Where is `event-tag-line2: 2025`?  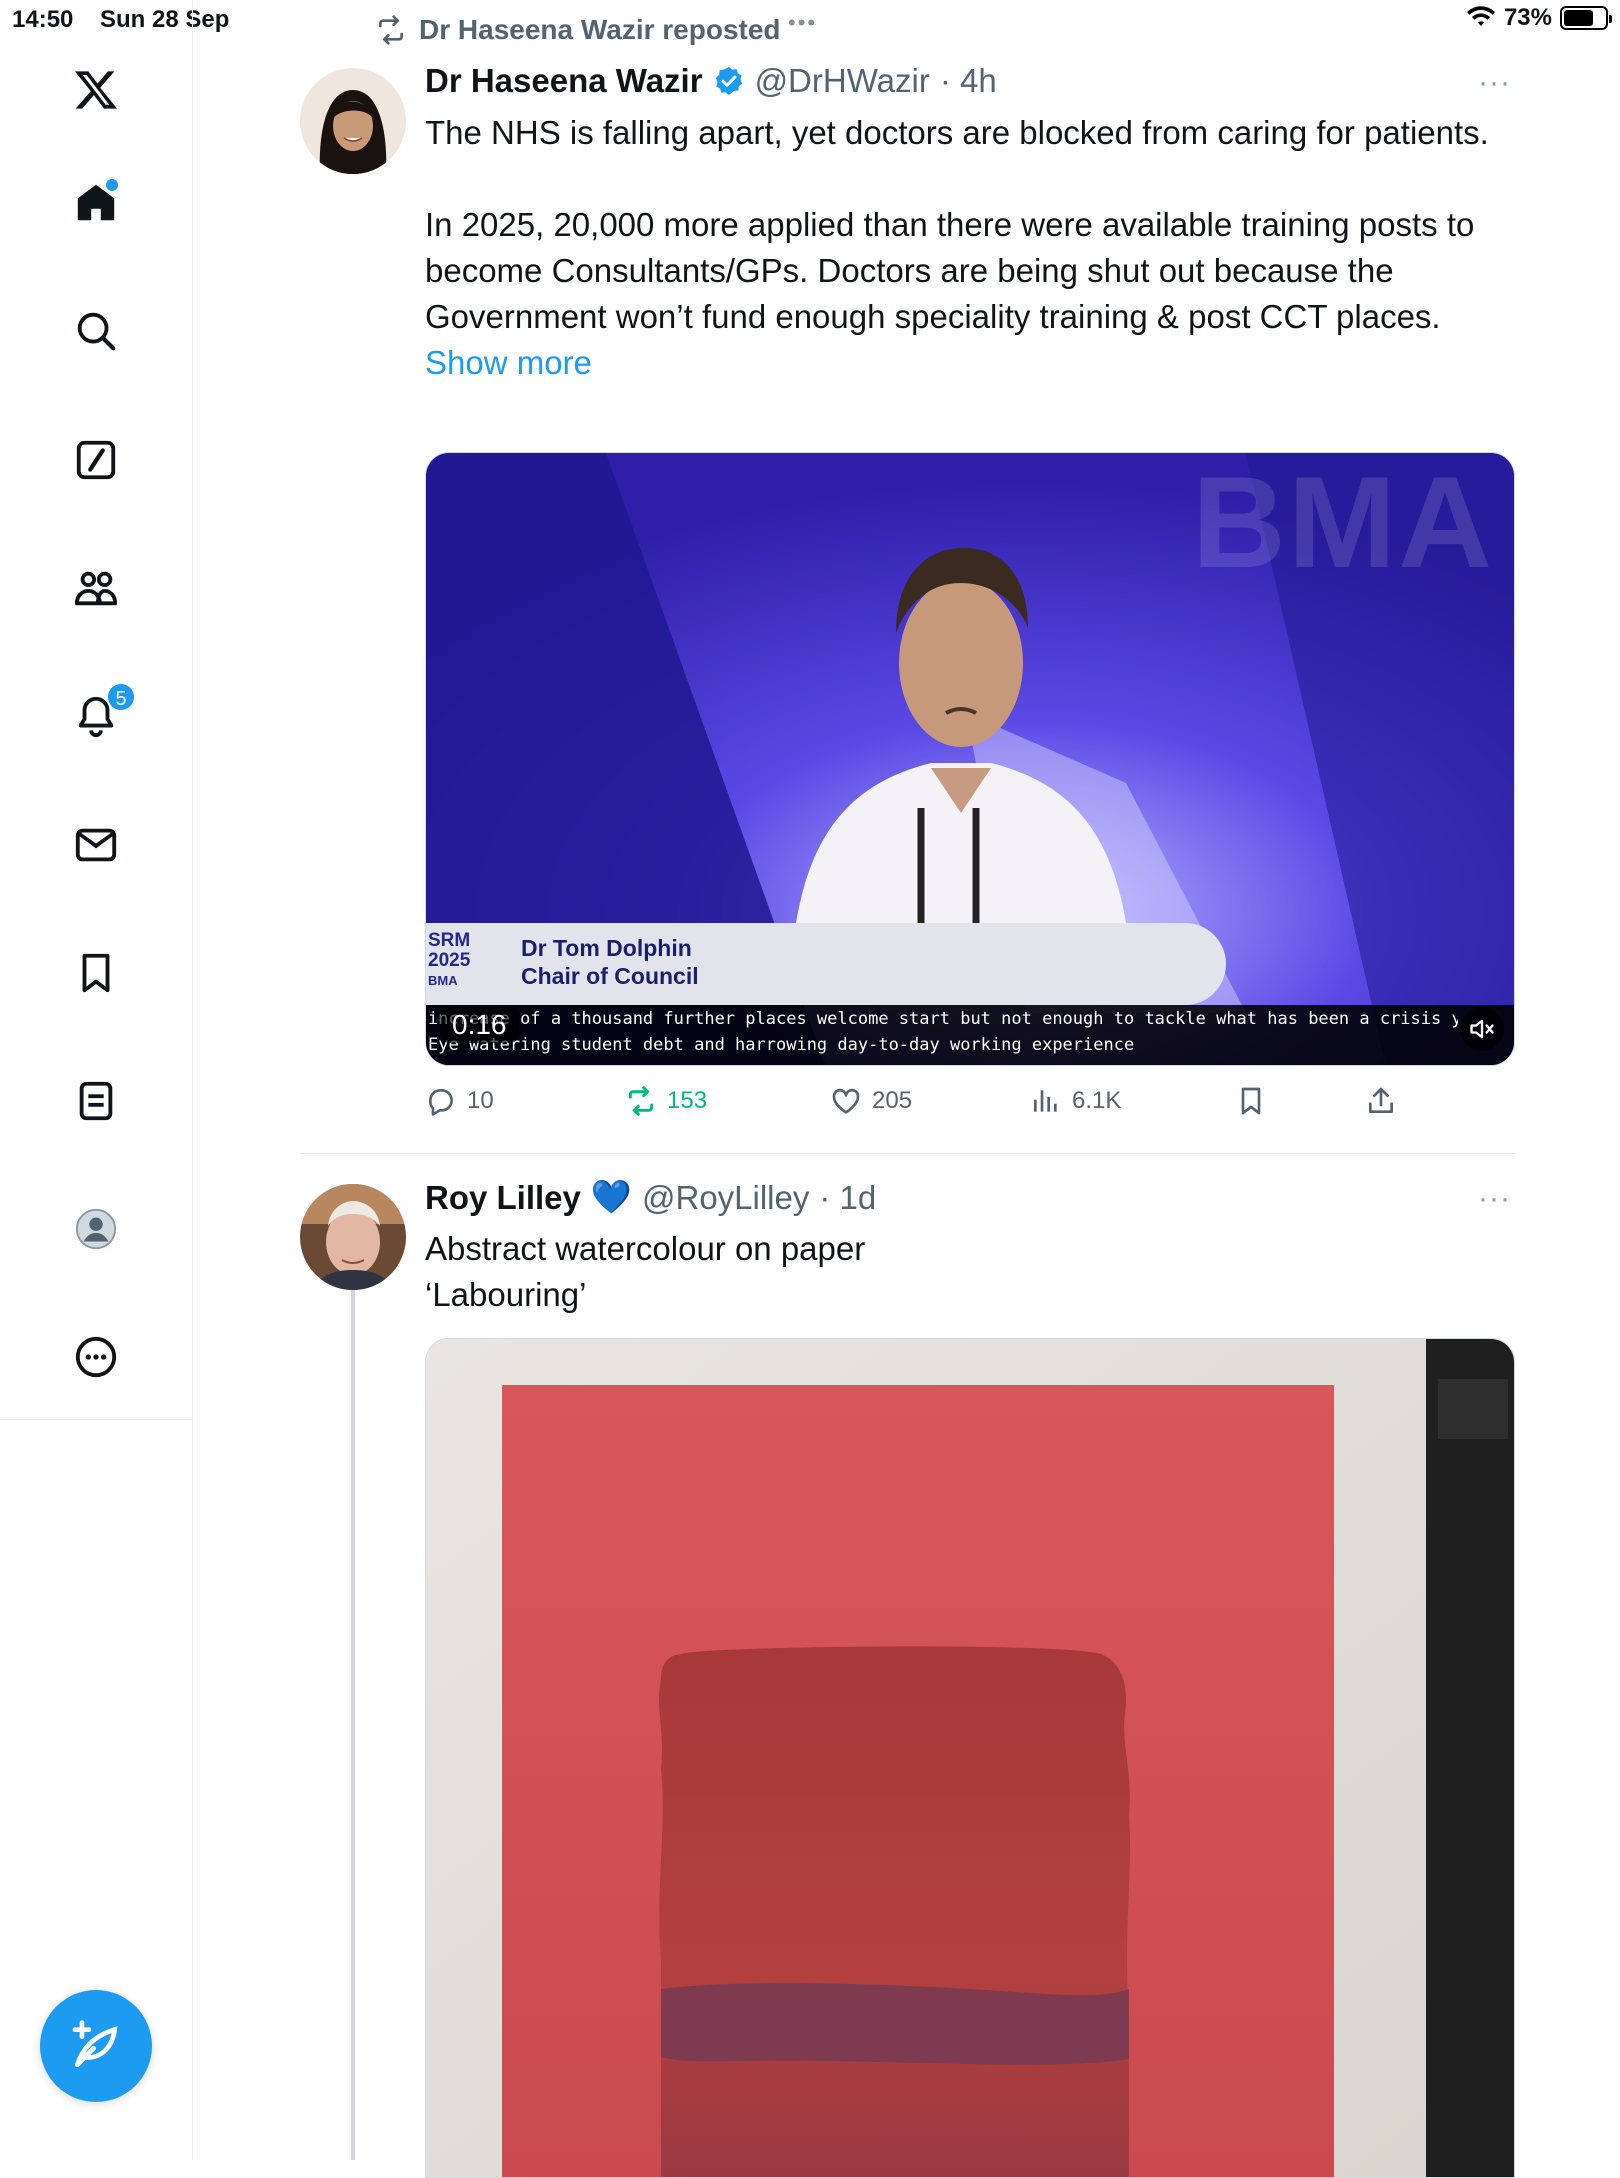 event-tag-line2: 2025 is located at coordinates (449, 960).